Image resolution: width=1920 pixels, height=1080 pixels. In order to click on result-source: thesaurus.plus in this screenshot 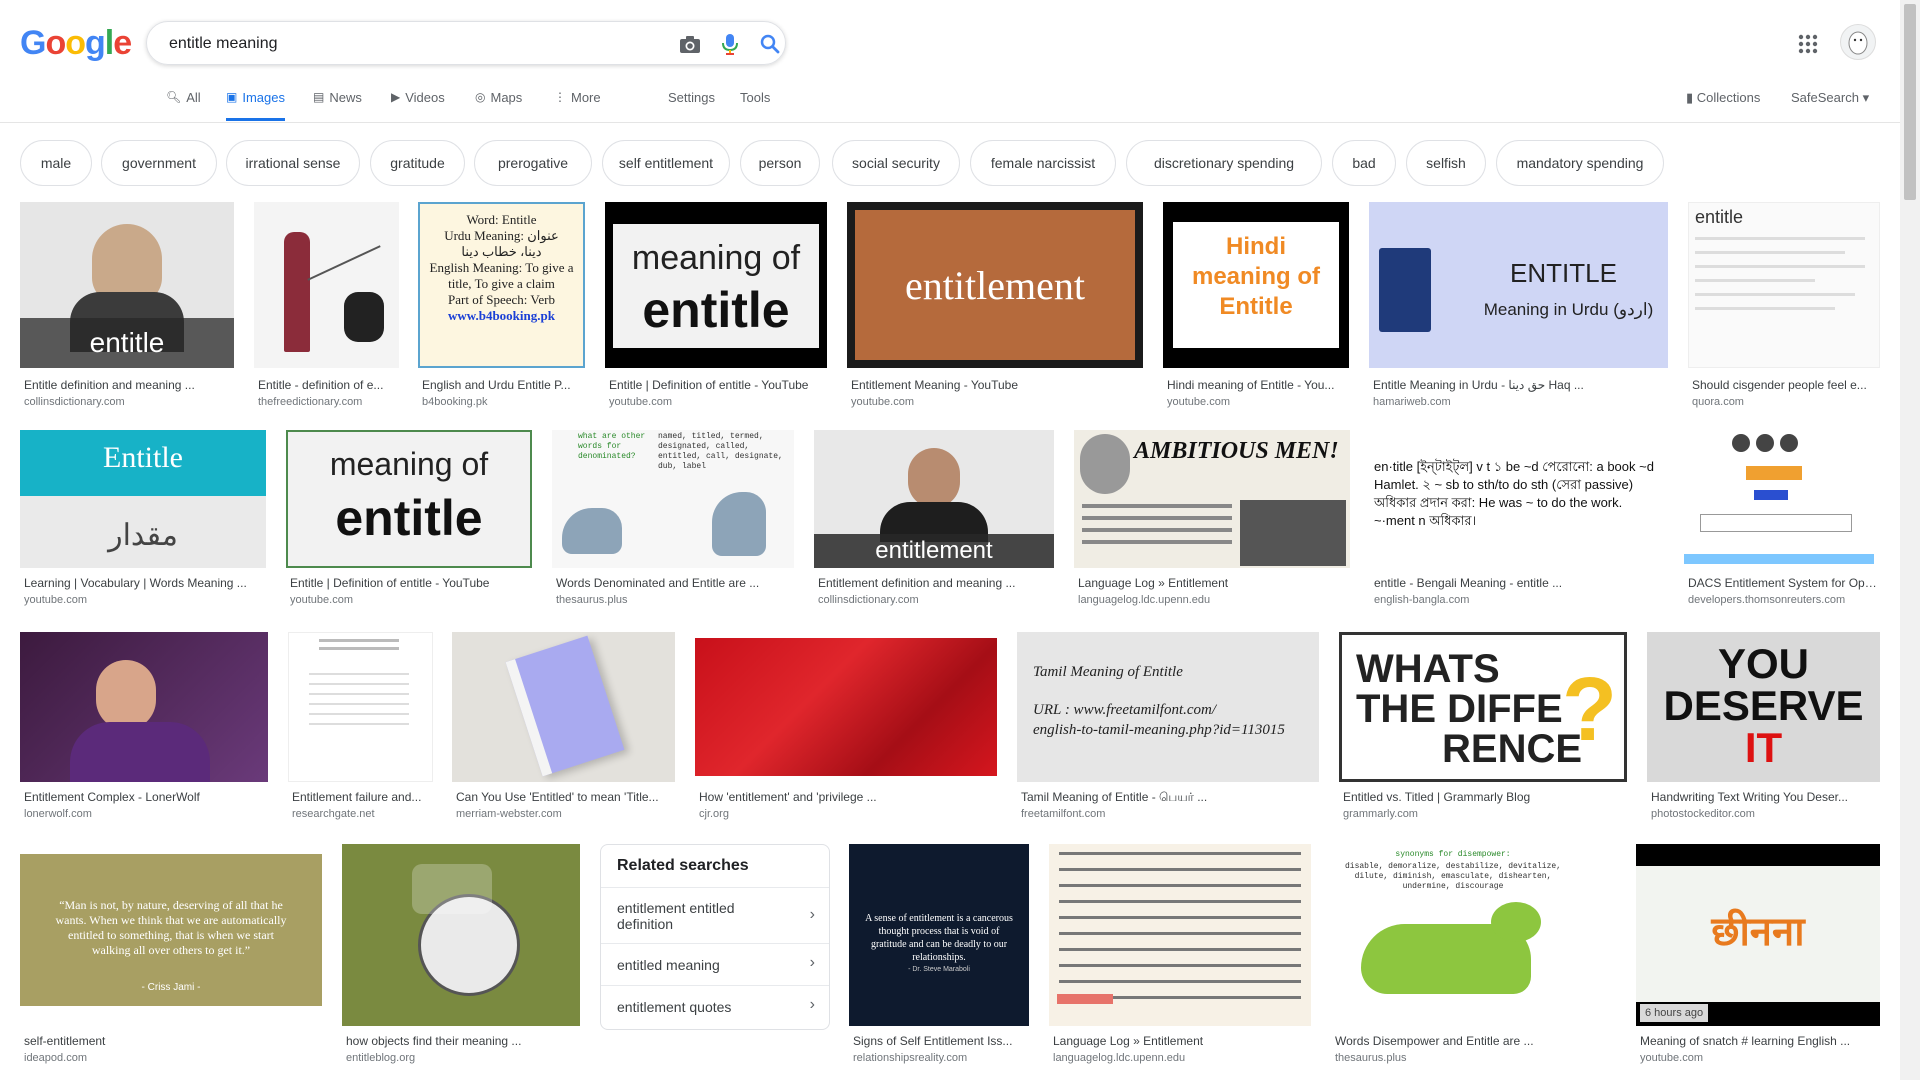, I will do `click(592, 600)`.